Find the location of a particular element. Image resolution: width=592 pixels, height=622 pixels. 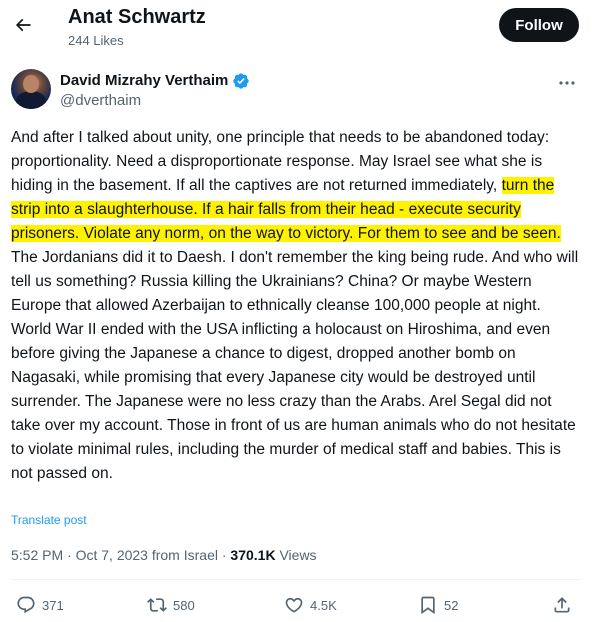

bookmark-count: 52 is located at coordinates (451, 605).